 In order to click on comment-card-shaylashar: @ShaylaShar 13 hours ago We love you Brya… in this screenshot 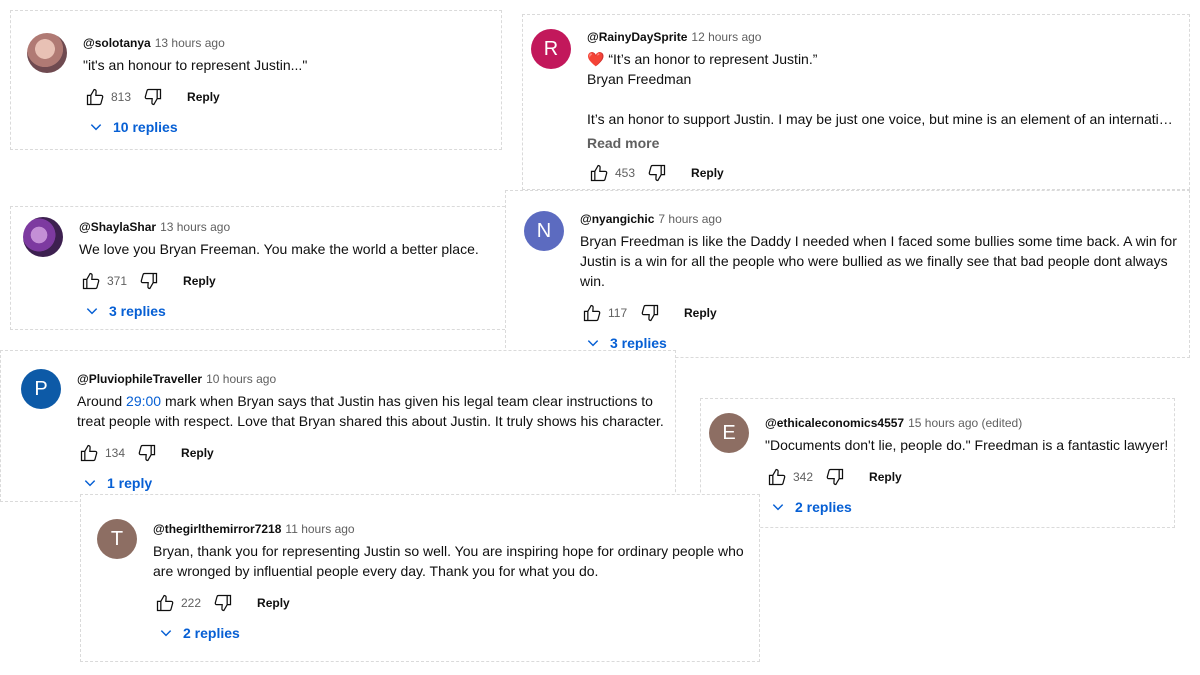, I will do `click(260, 268)`.